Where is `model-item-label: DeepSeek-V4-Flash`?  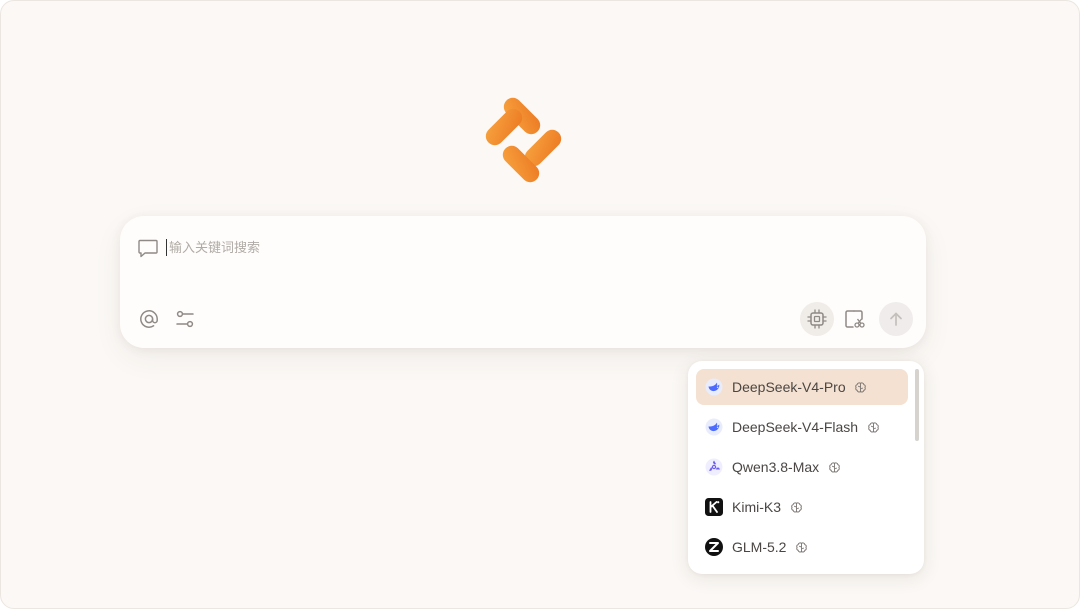 model-item-label: DeepSeek-V4-Flash is located at coordinates (795, 427).